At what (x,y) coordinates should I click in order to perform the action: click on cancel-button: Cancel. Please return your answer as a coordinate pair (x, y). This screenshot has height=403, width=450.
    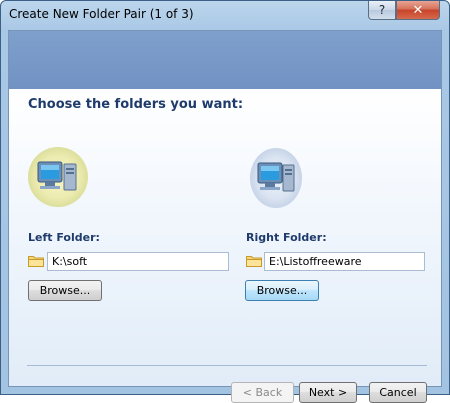
    Looking at the image, I should click on (398, 392).